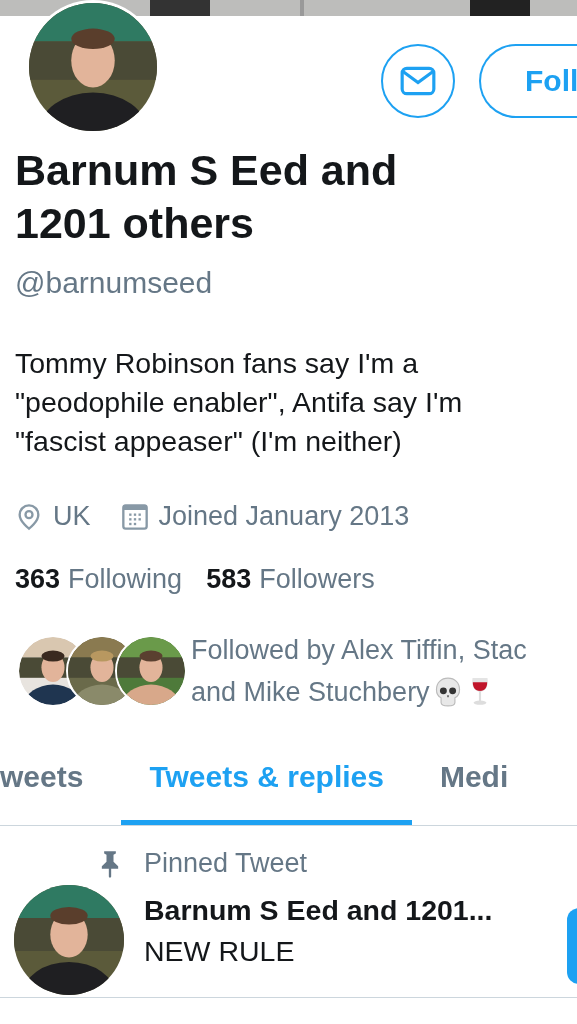 Image resolution: width=577 pixels, height=1024 pixels. Describe the element at coordinates (38, 579) in the screenshot. I see `following-count: 363` at that location.